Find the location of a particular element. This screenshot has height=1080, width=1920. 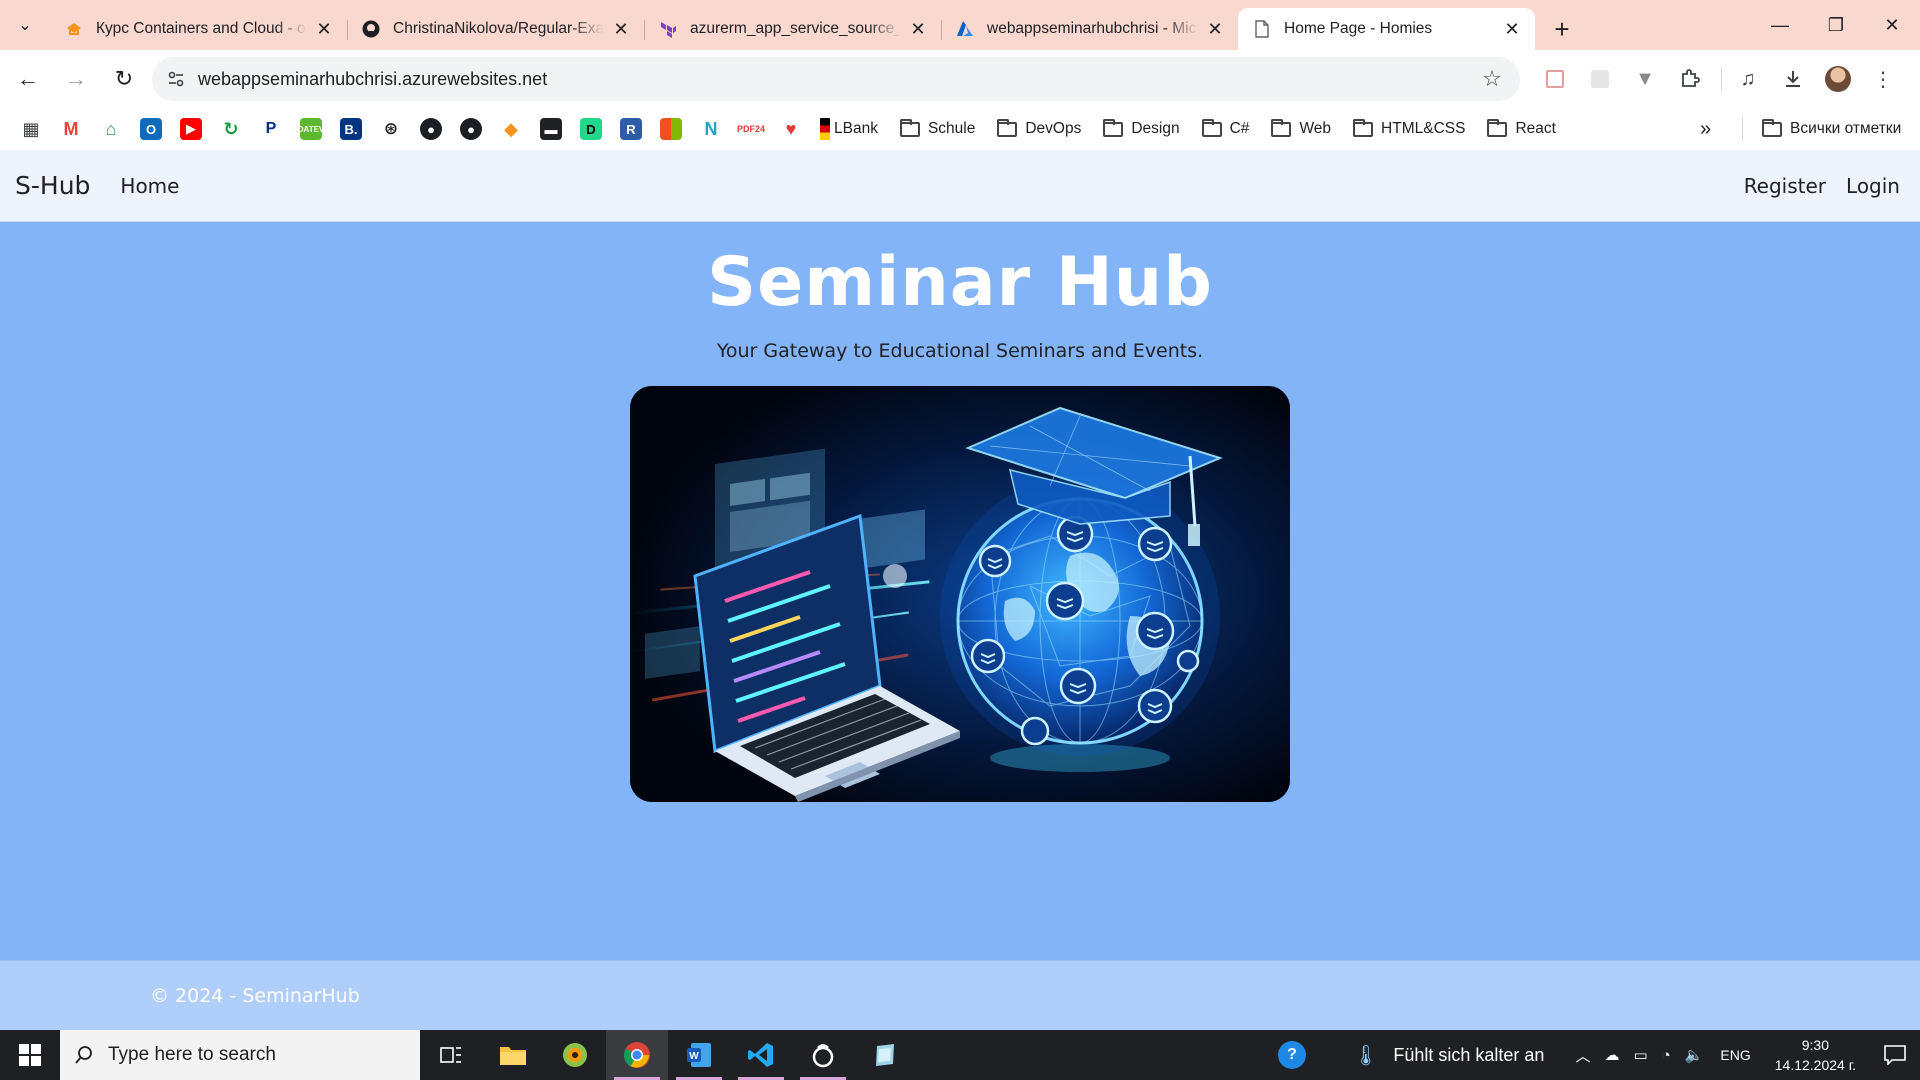

battery-icon: ▭ is located at coordinates (1640, 1055).